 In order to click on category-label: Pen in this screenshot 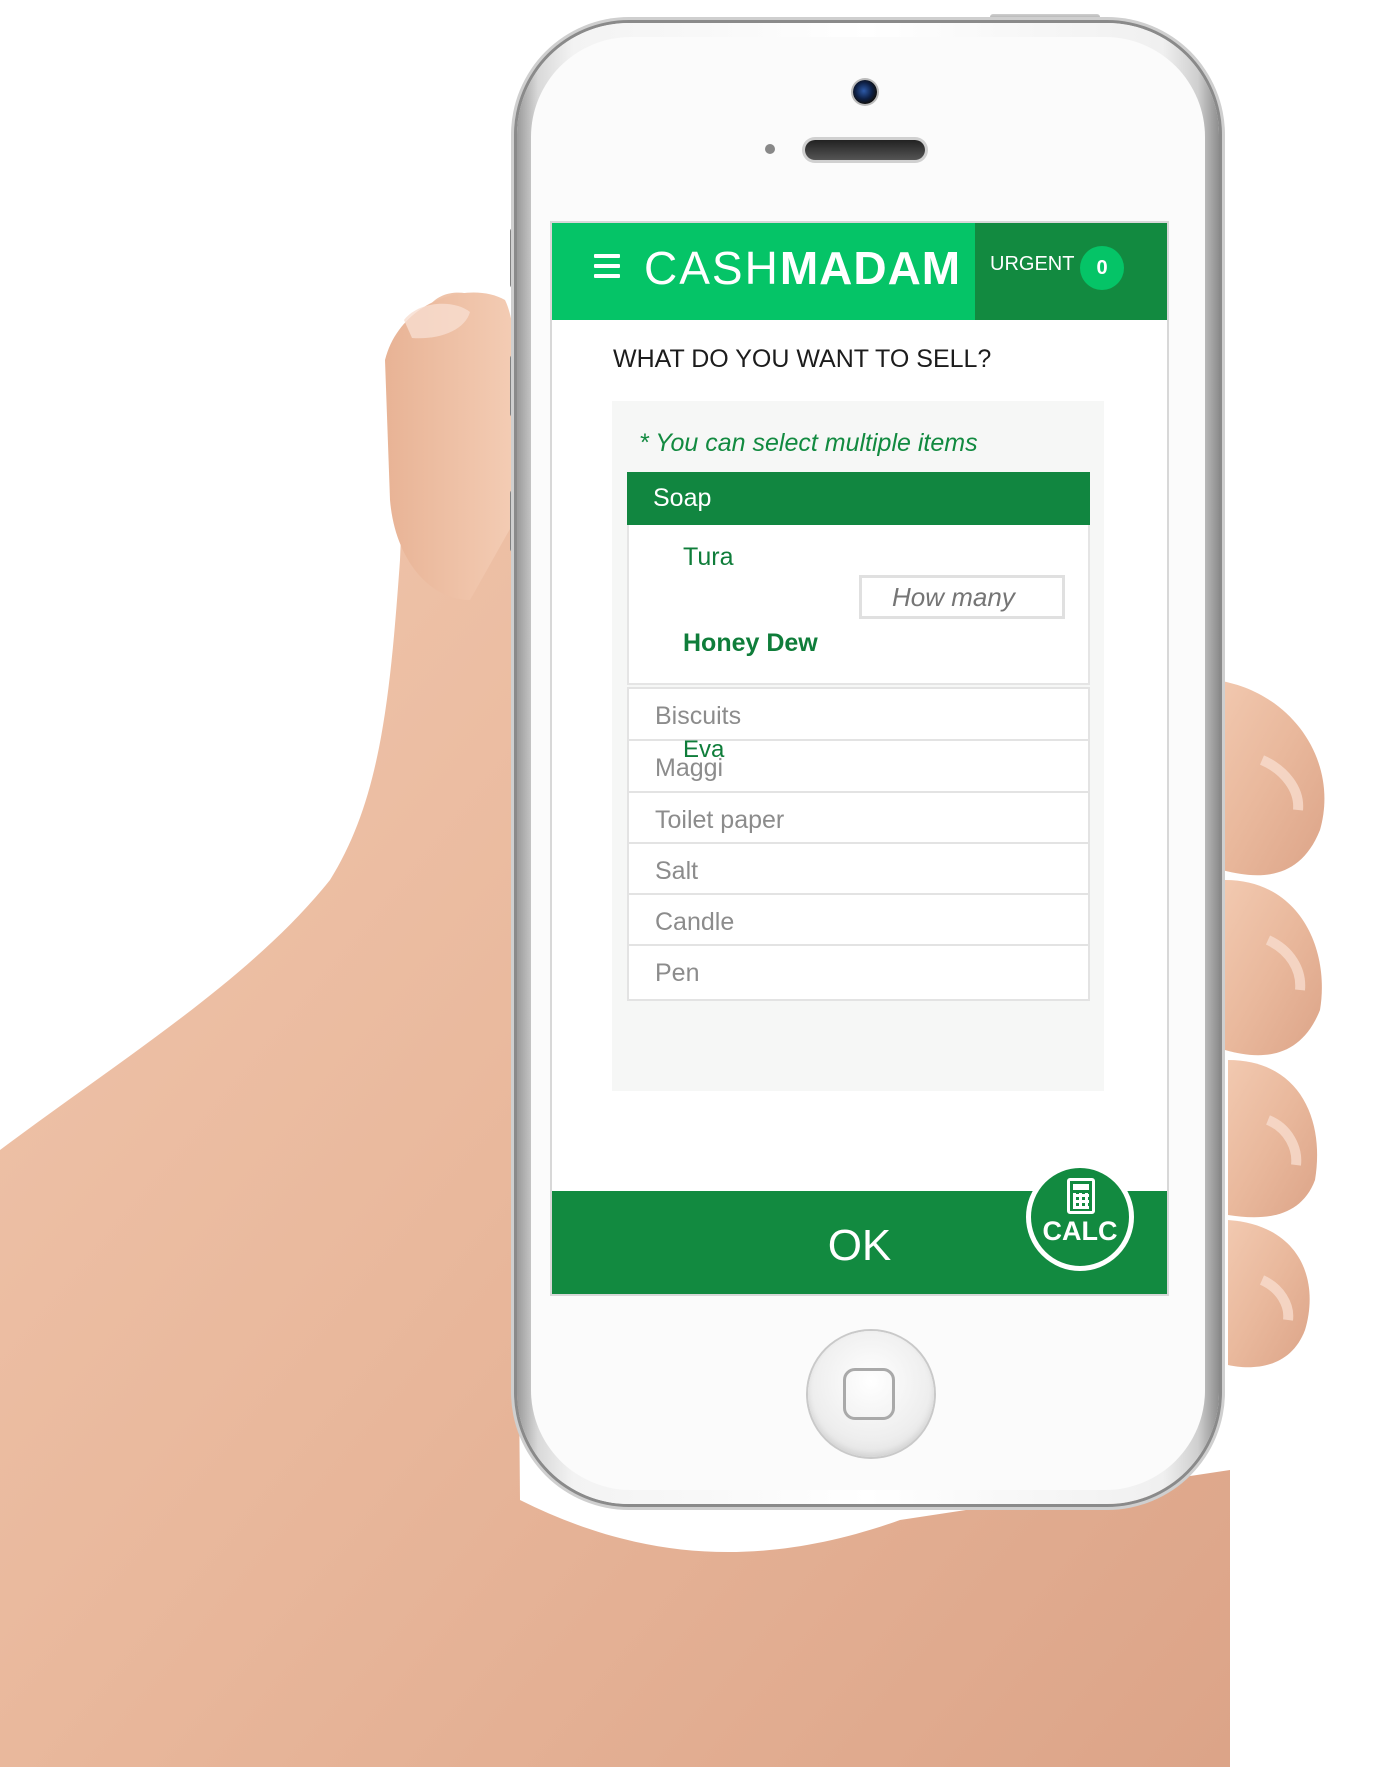, I will do `click(677, 973)`.